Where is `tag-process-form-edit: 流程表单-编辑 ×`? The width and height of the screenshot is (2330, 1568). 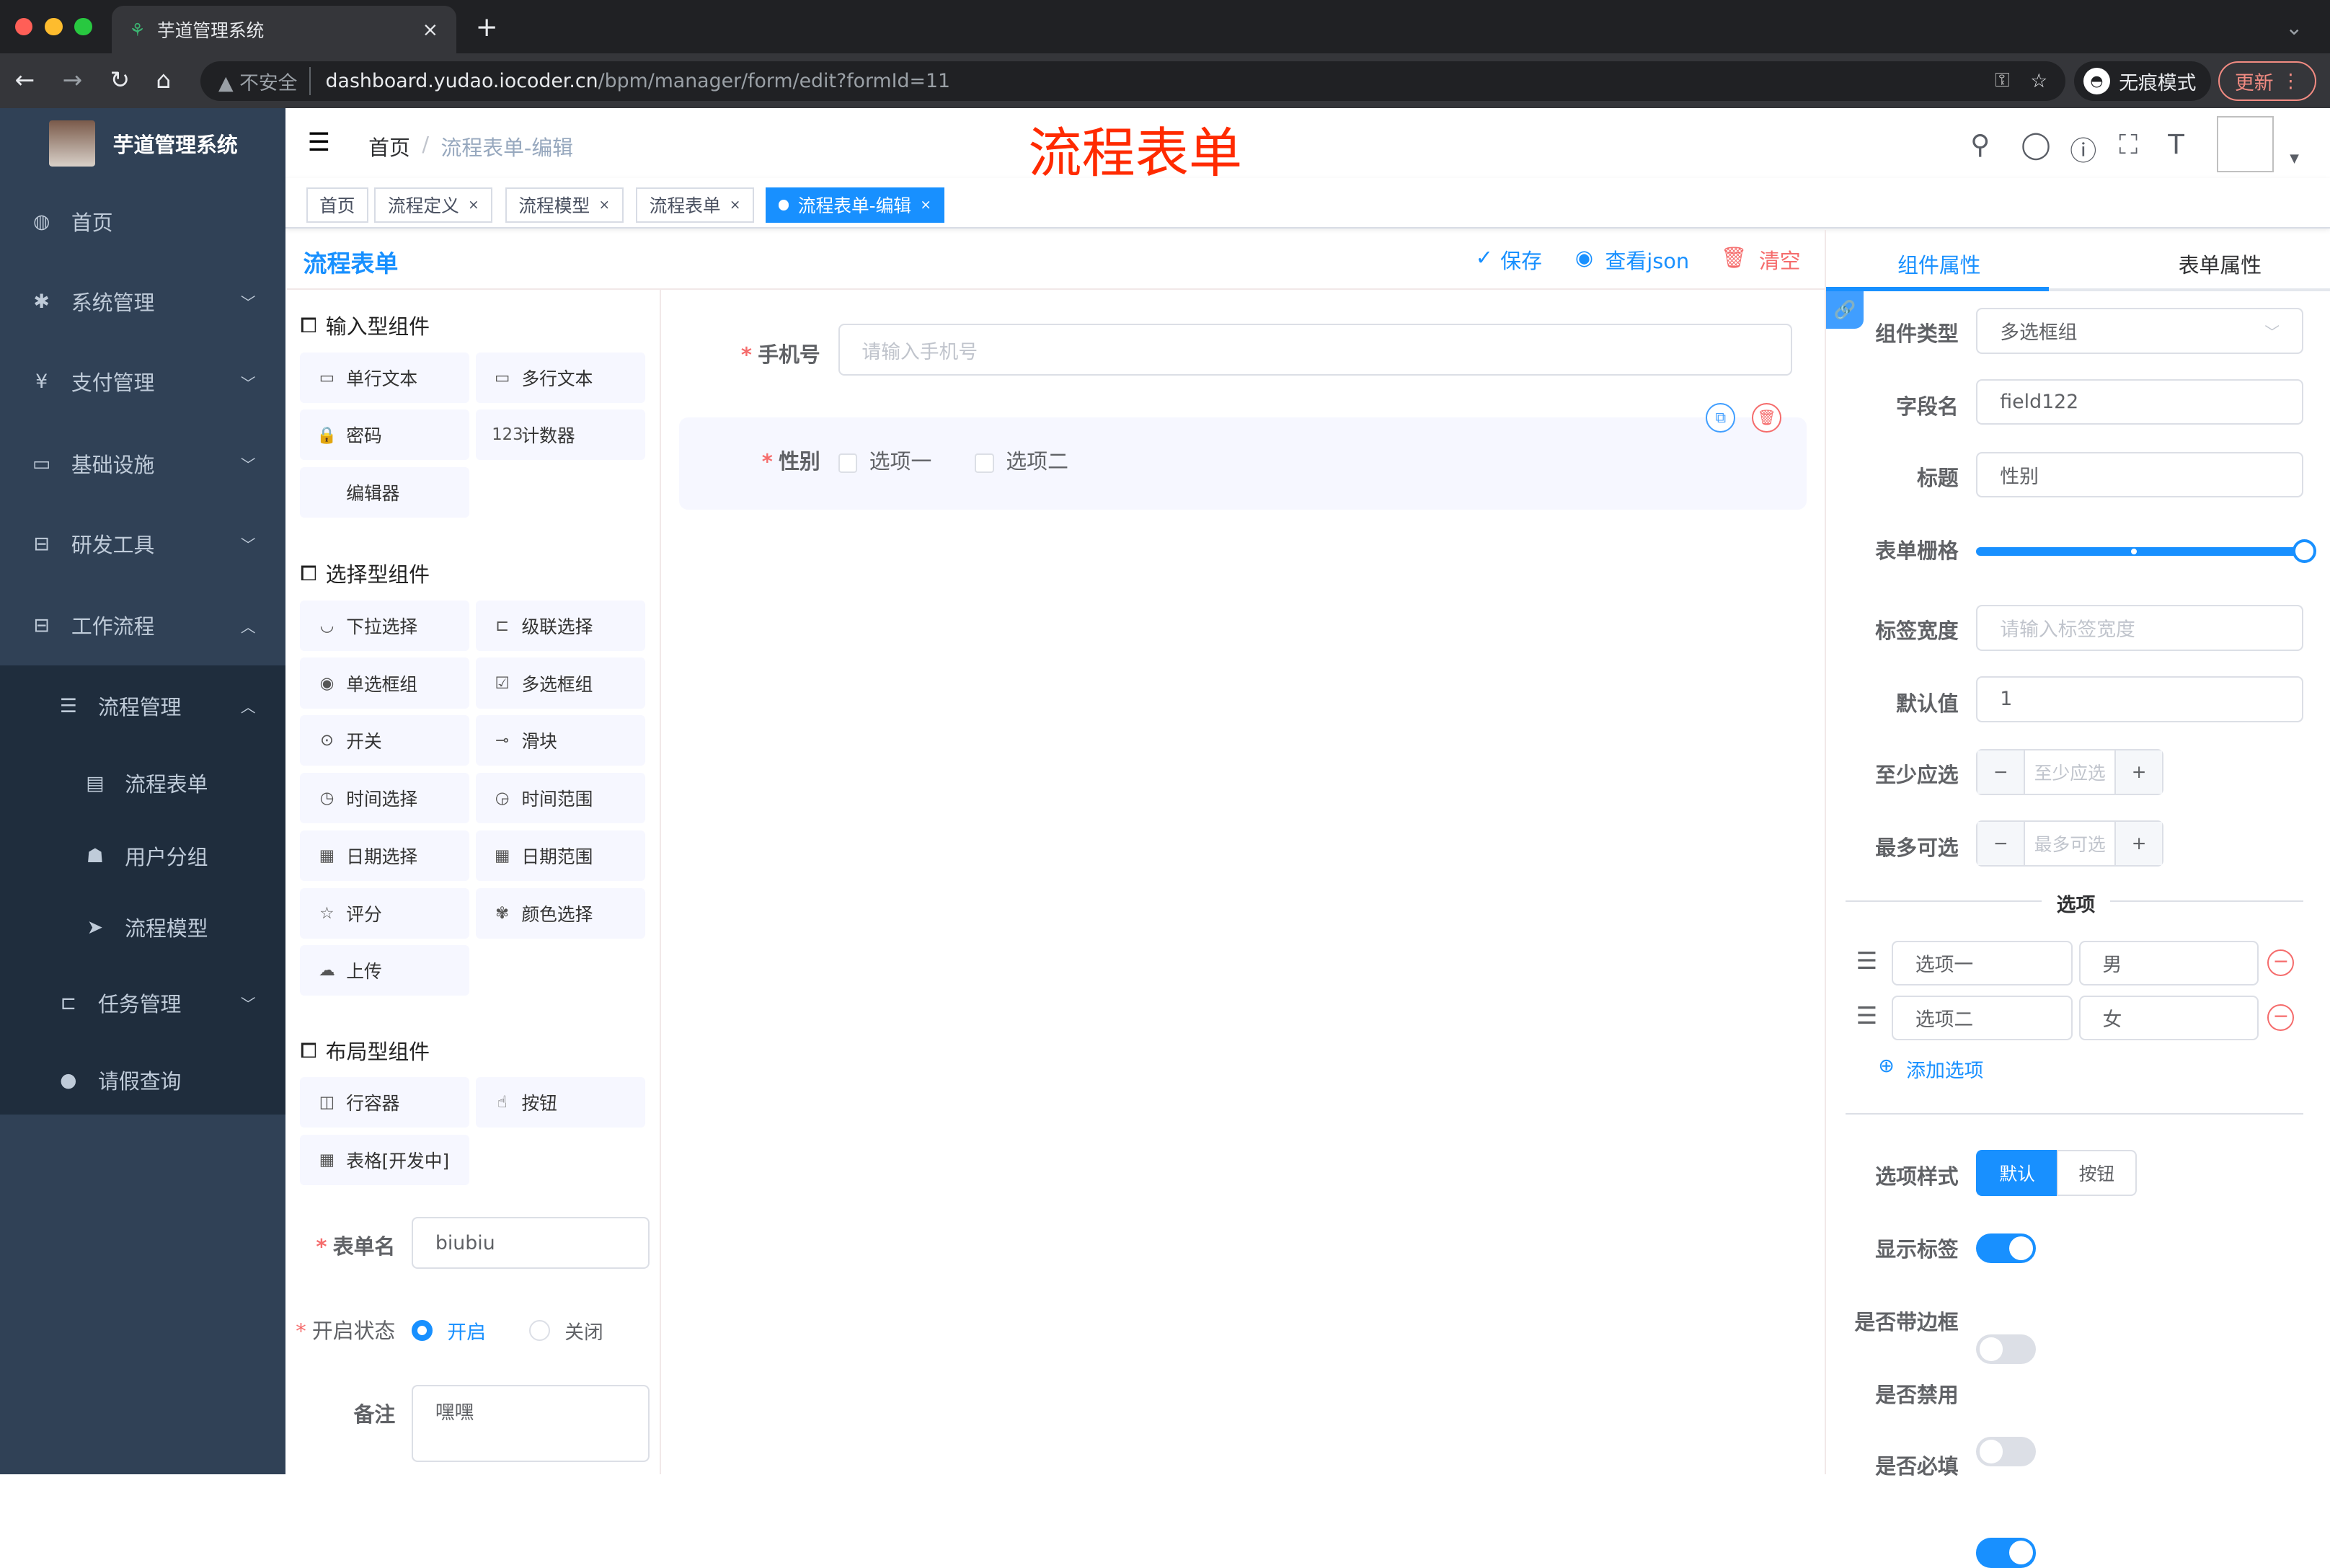 tag-process-form-edit: 流程表单-编辑 × is located at coordinates (855, 205).